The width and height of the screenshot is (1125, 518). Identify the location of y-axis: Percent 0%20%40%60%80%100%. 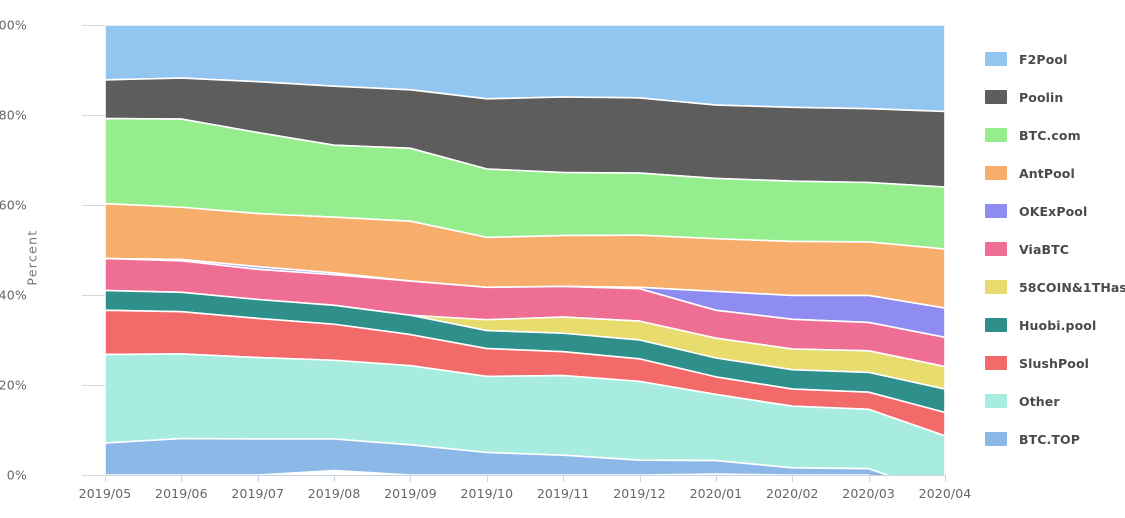
(52, 259).